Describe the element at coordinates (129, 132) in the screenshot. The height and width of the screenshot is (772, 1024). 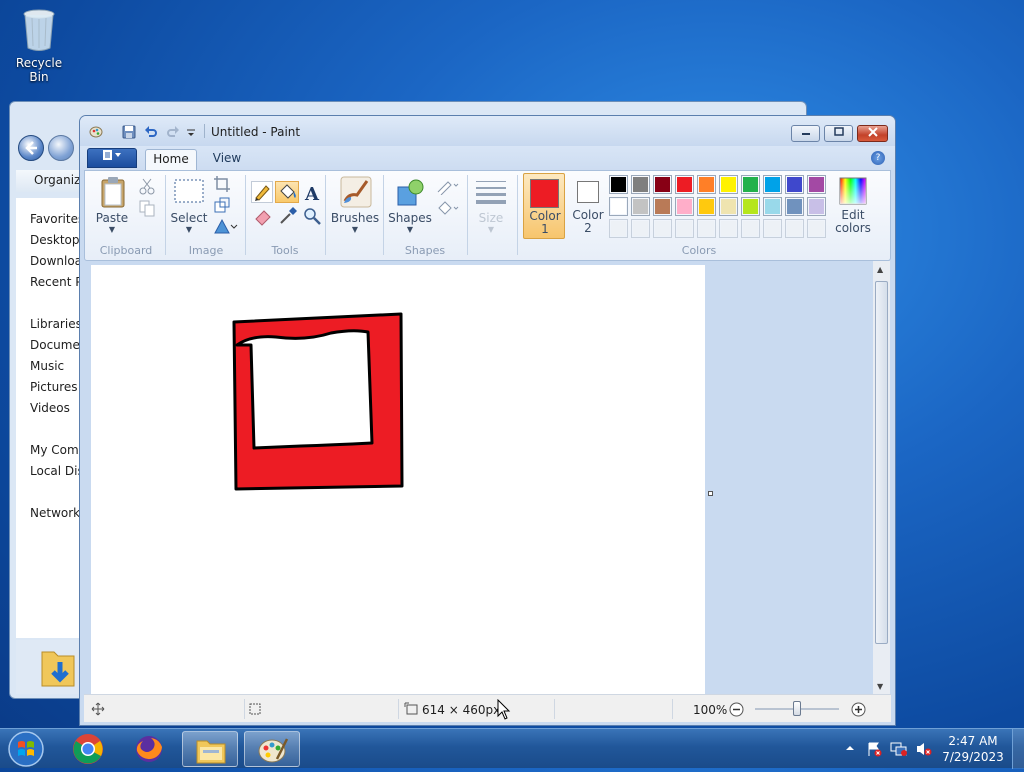
I see `save-icon` at that location.